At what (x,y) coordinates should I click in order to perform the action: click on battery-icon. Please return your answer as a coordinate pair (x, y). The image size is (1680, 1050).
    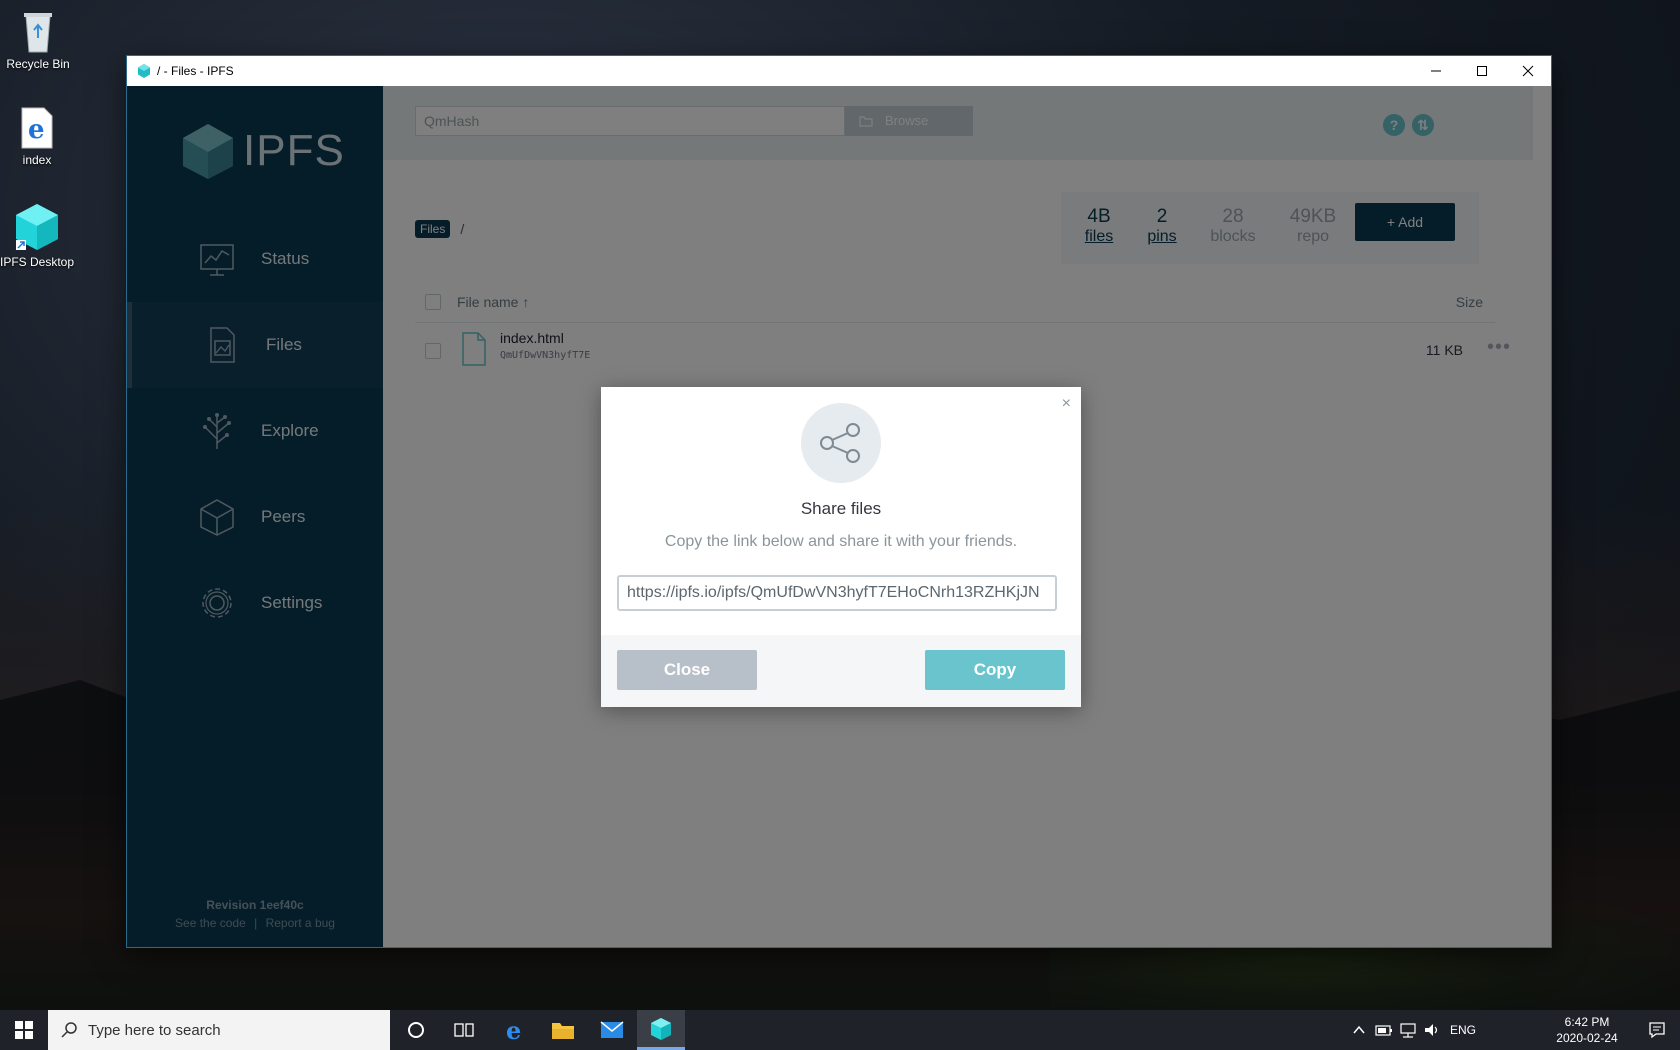
    Looking at the image, I should click on (1384, 1030).